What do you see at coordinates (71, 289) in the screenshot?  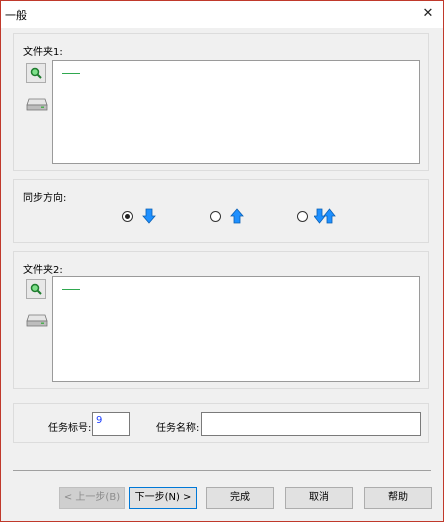 I see `folder2-path-line` at bounding box center [71, 289].